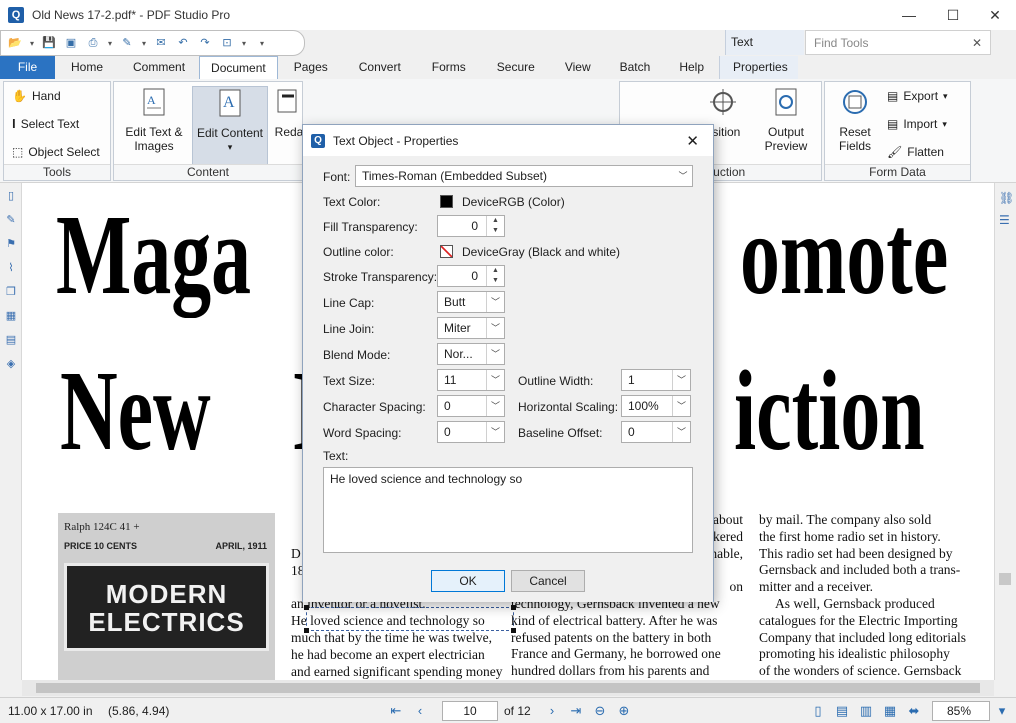 This screenshot has width=1016, height=723. Describe the element at coordinates (524, 176) in the screenshot. I see `font-select: Times-Roman (Embedded Subset) ﹀` at that location.